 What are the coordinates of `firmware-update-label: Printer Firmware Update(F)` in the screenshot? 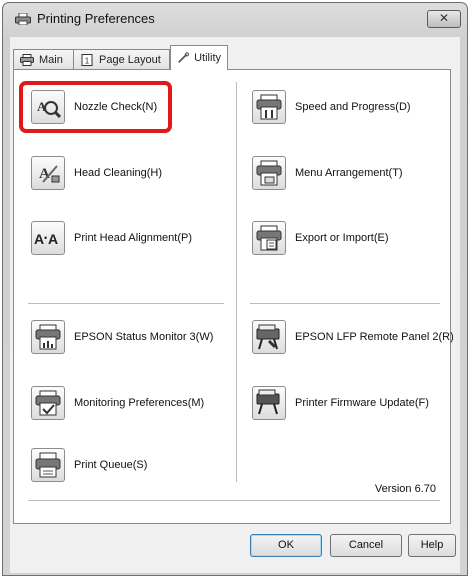 It's located at (362, 403).